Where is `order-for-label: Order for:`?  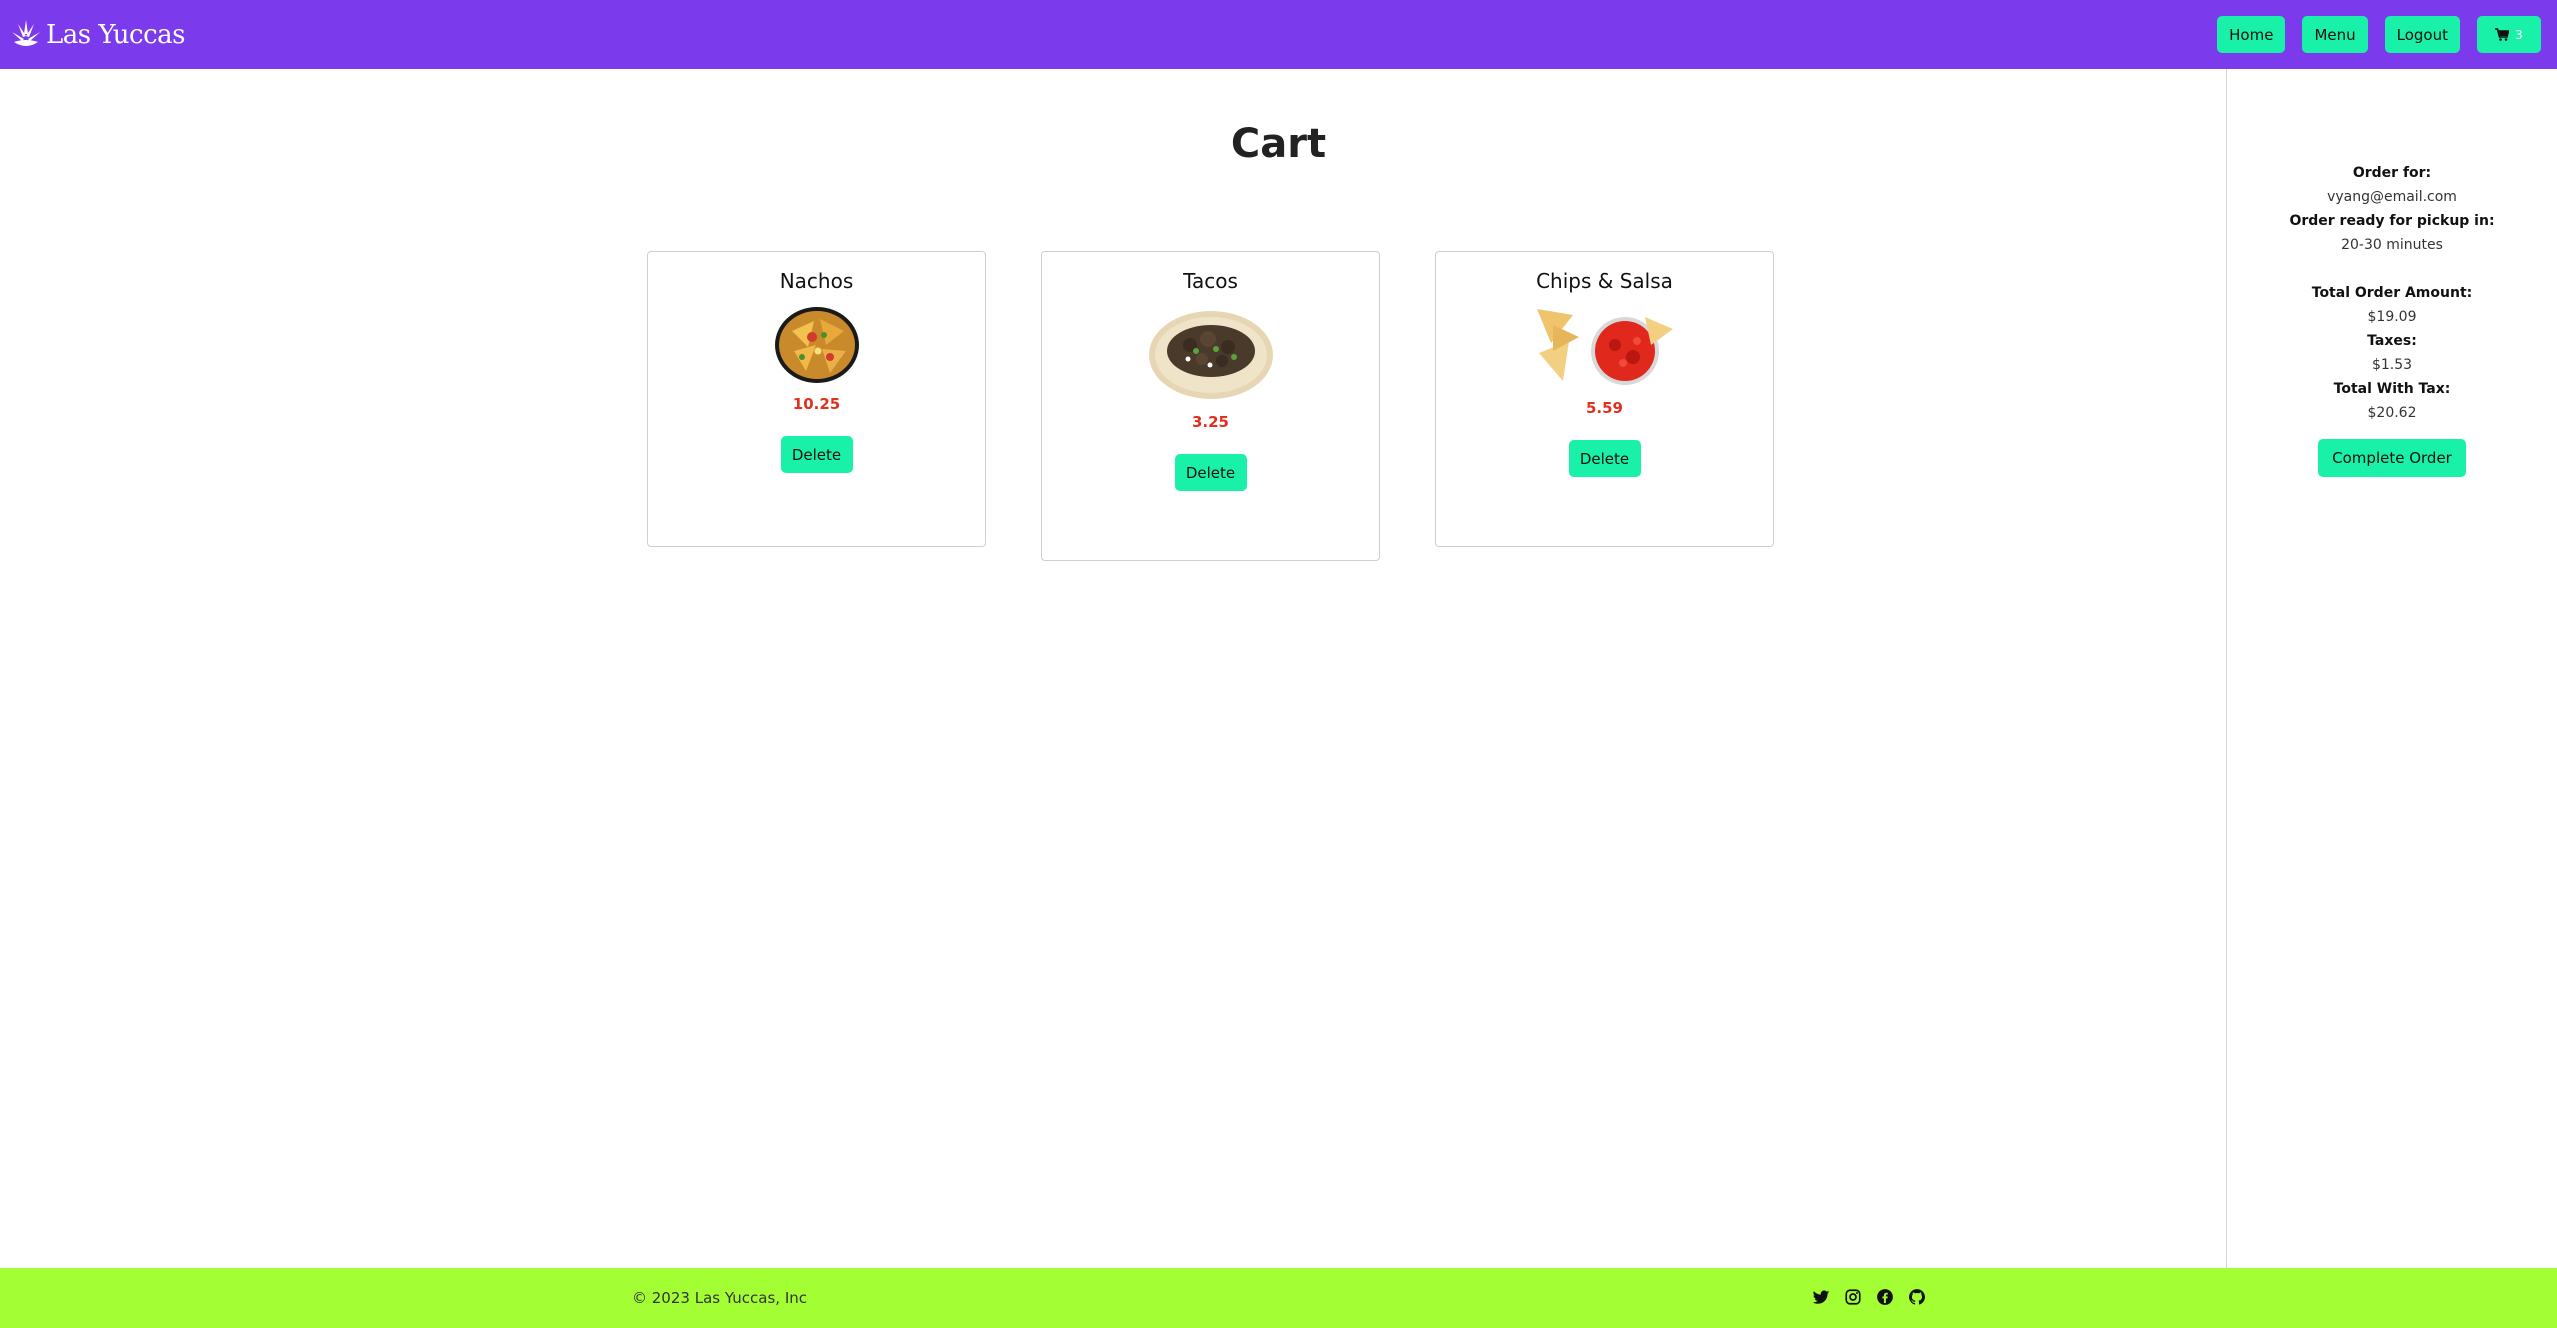 order-for-label: Order for: is located at coordinates (2392, 173).